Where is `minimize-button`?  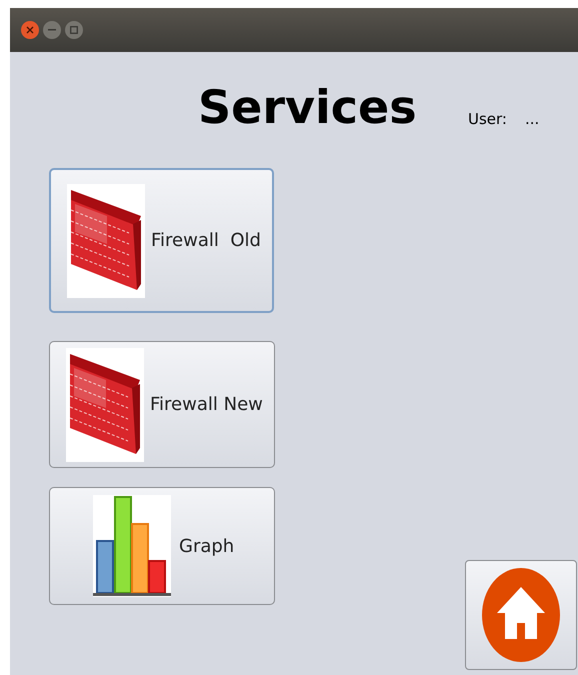
minimize-button is located at coordinates (52, 30).